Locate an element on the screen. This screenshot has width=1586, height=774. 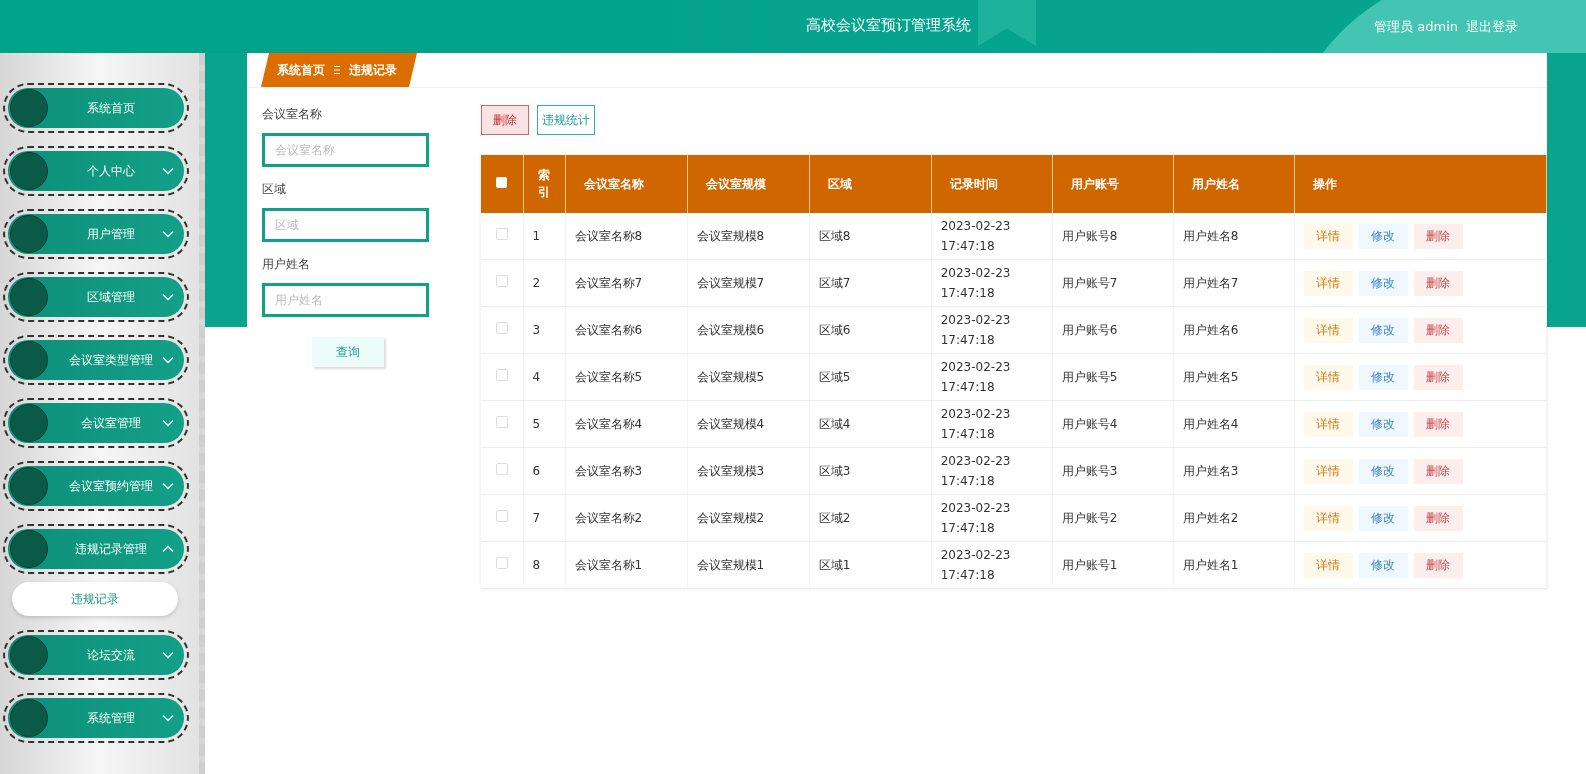
table-cell: 1 is located at coordinates (536, 236).